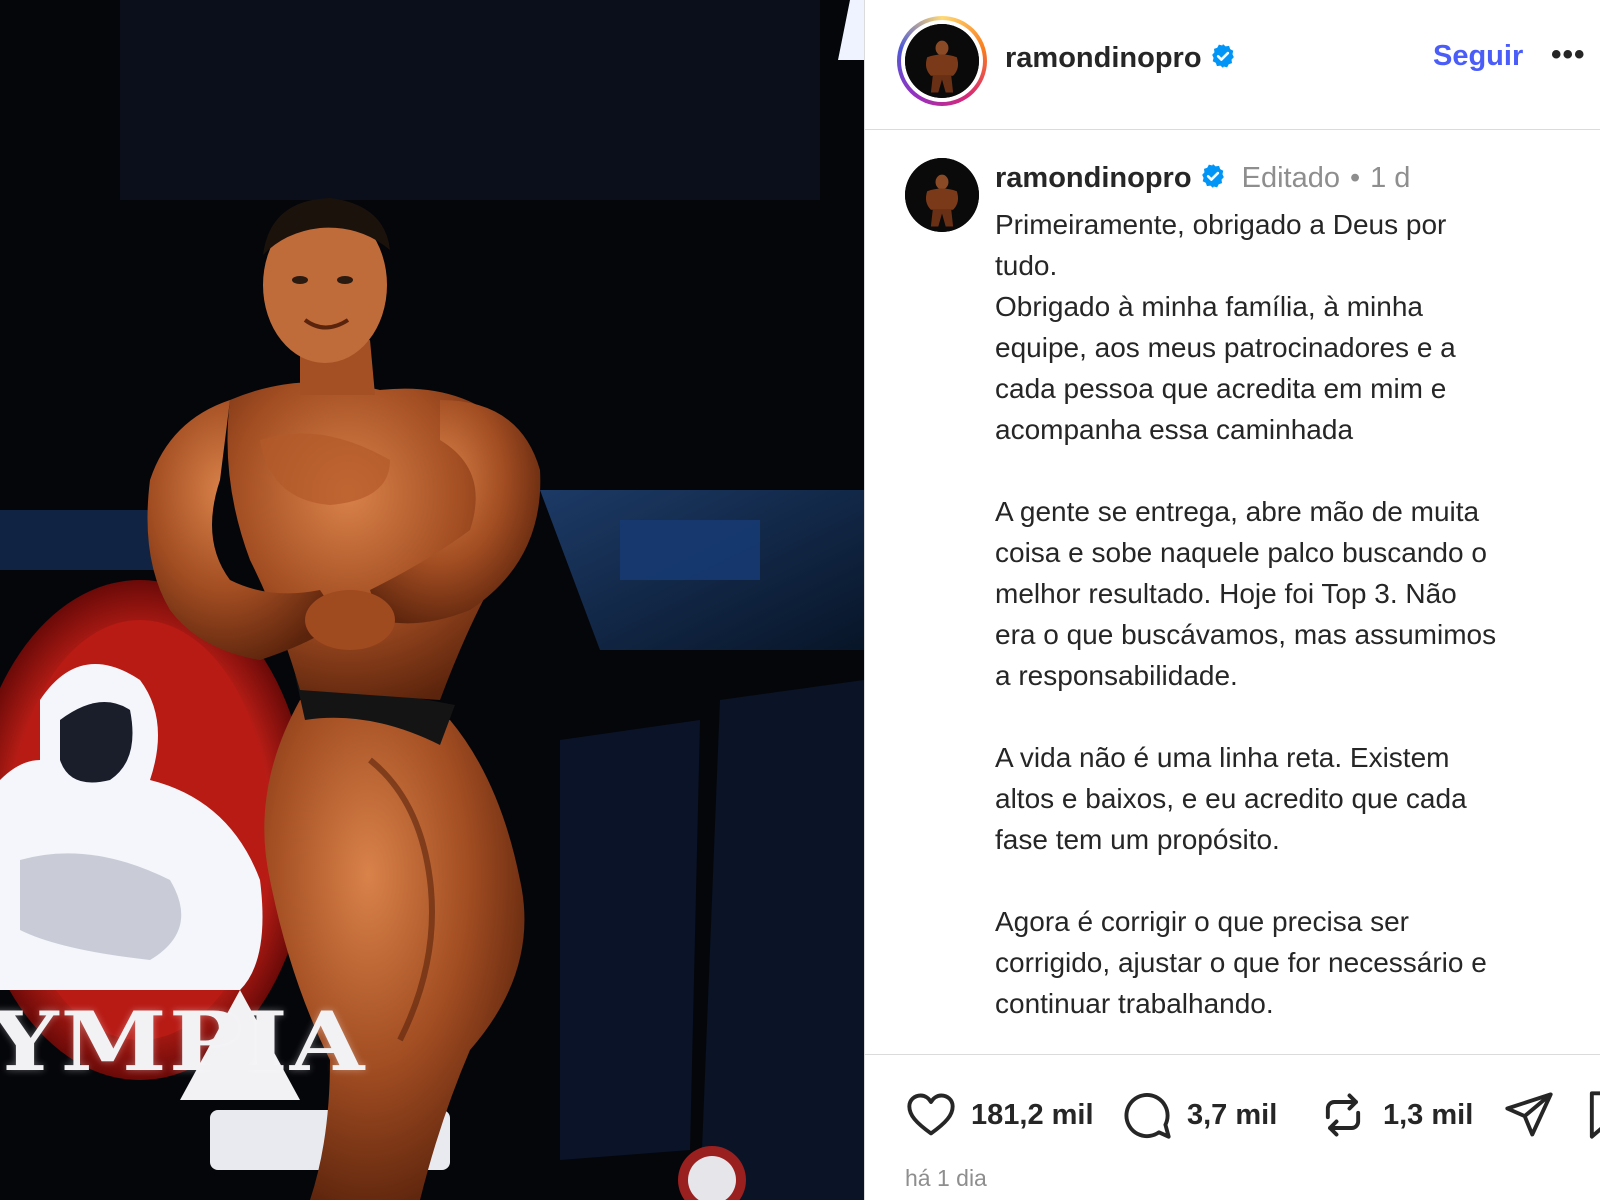 This screenshot has height=1200, width=1600. What do you see at coordinates (1478, 56) in the screenshot?
I see `follow-button: Seguir` at bounding box center [1478, 56].